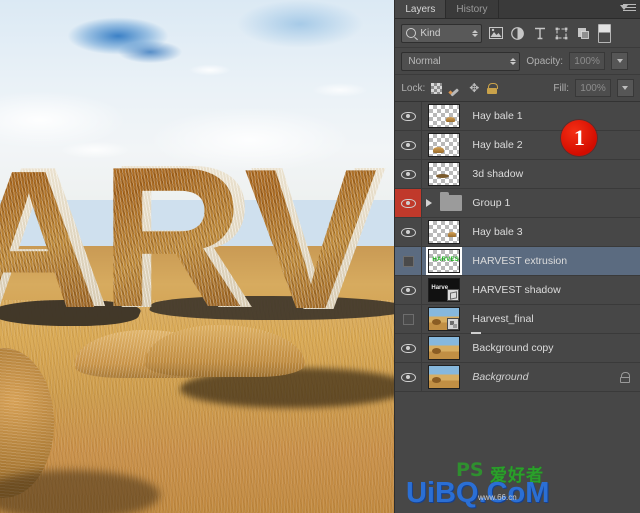  I want to click on filter-pixel-icon, so click(495, 33).